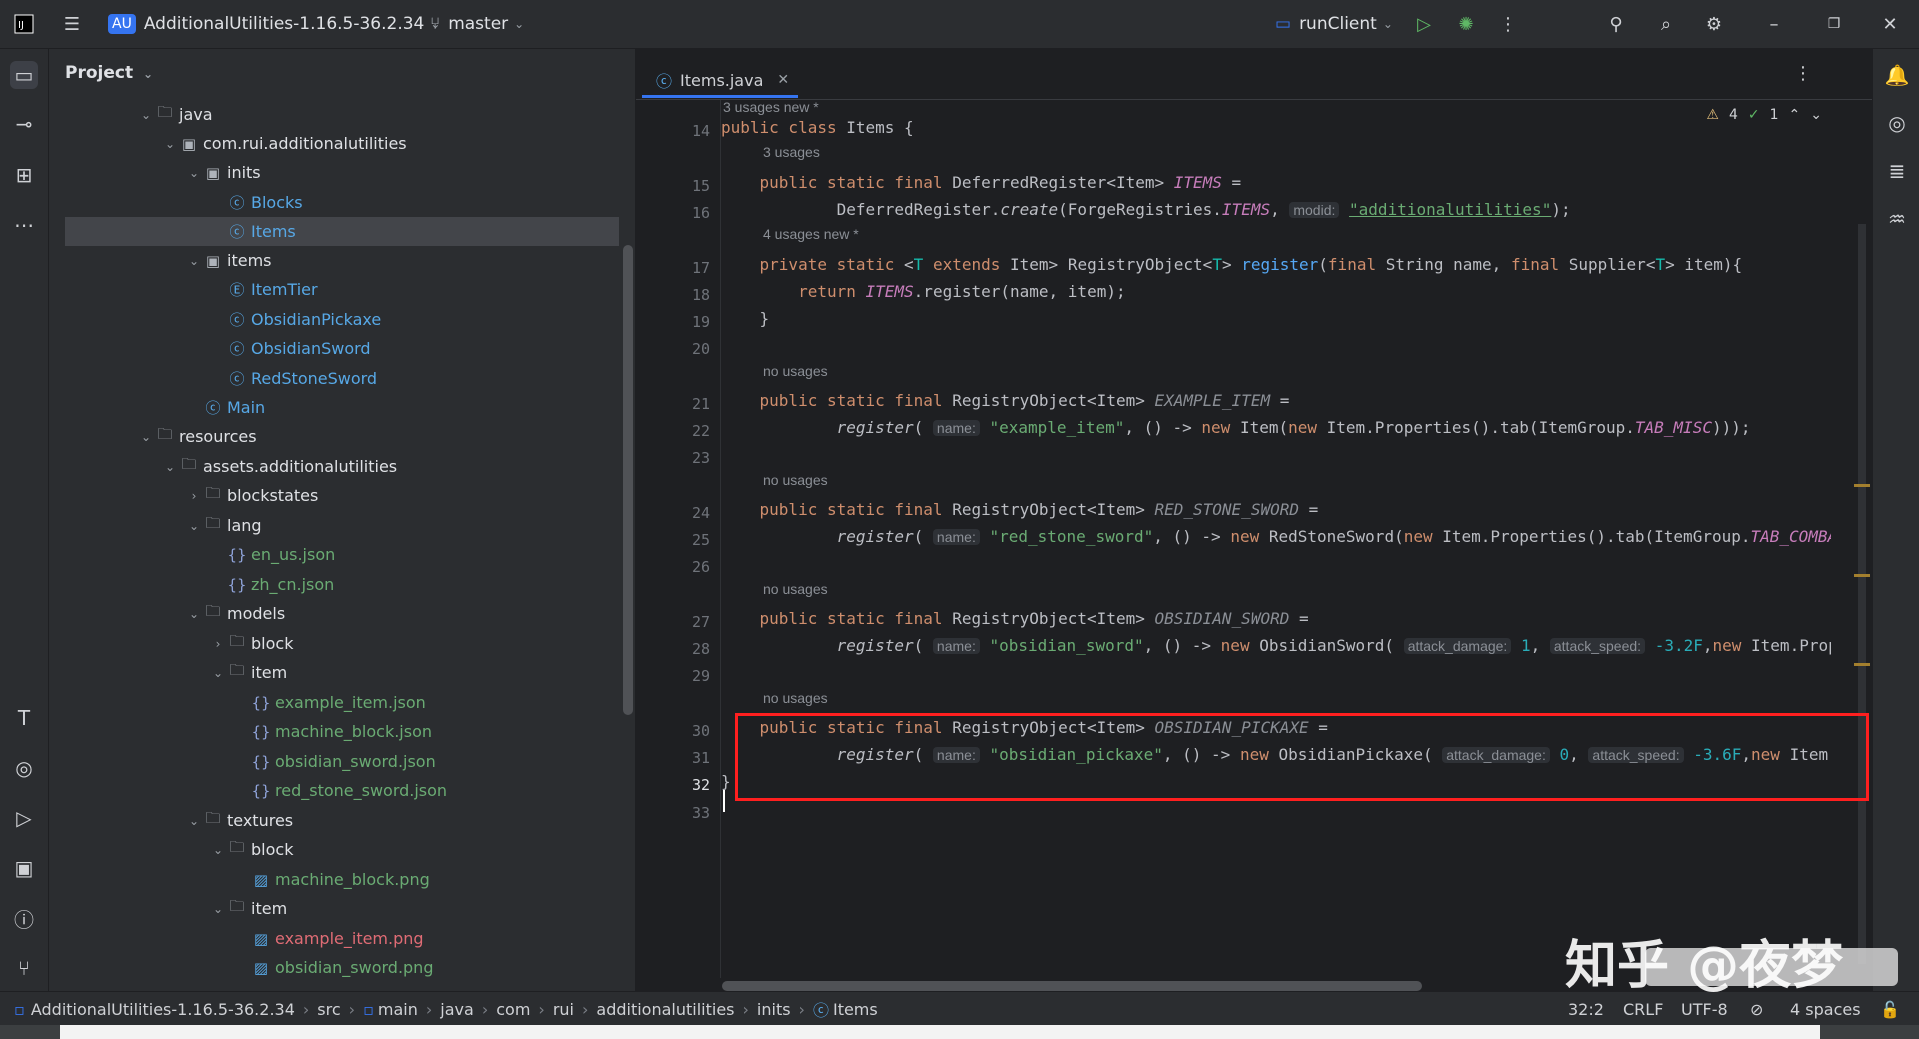 This screenshot has width=1919, height=1039. I want to click on commit-icon: ⊸, so click(24, 124).